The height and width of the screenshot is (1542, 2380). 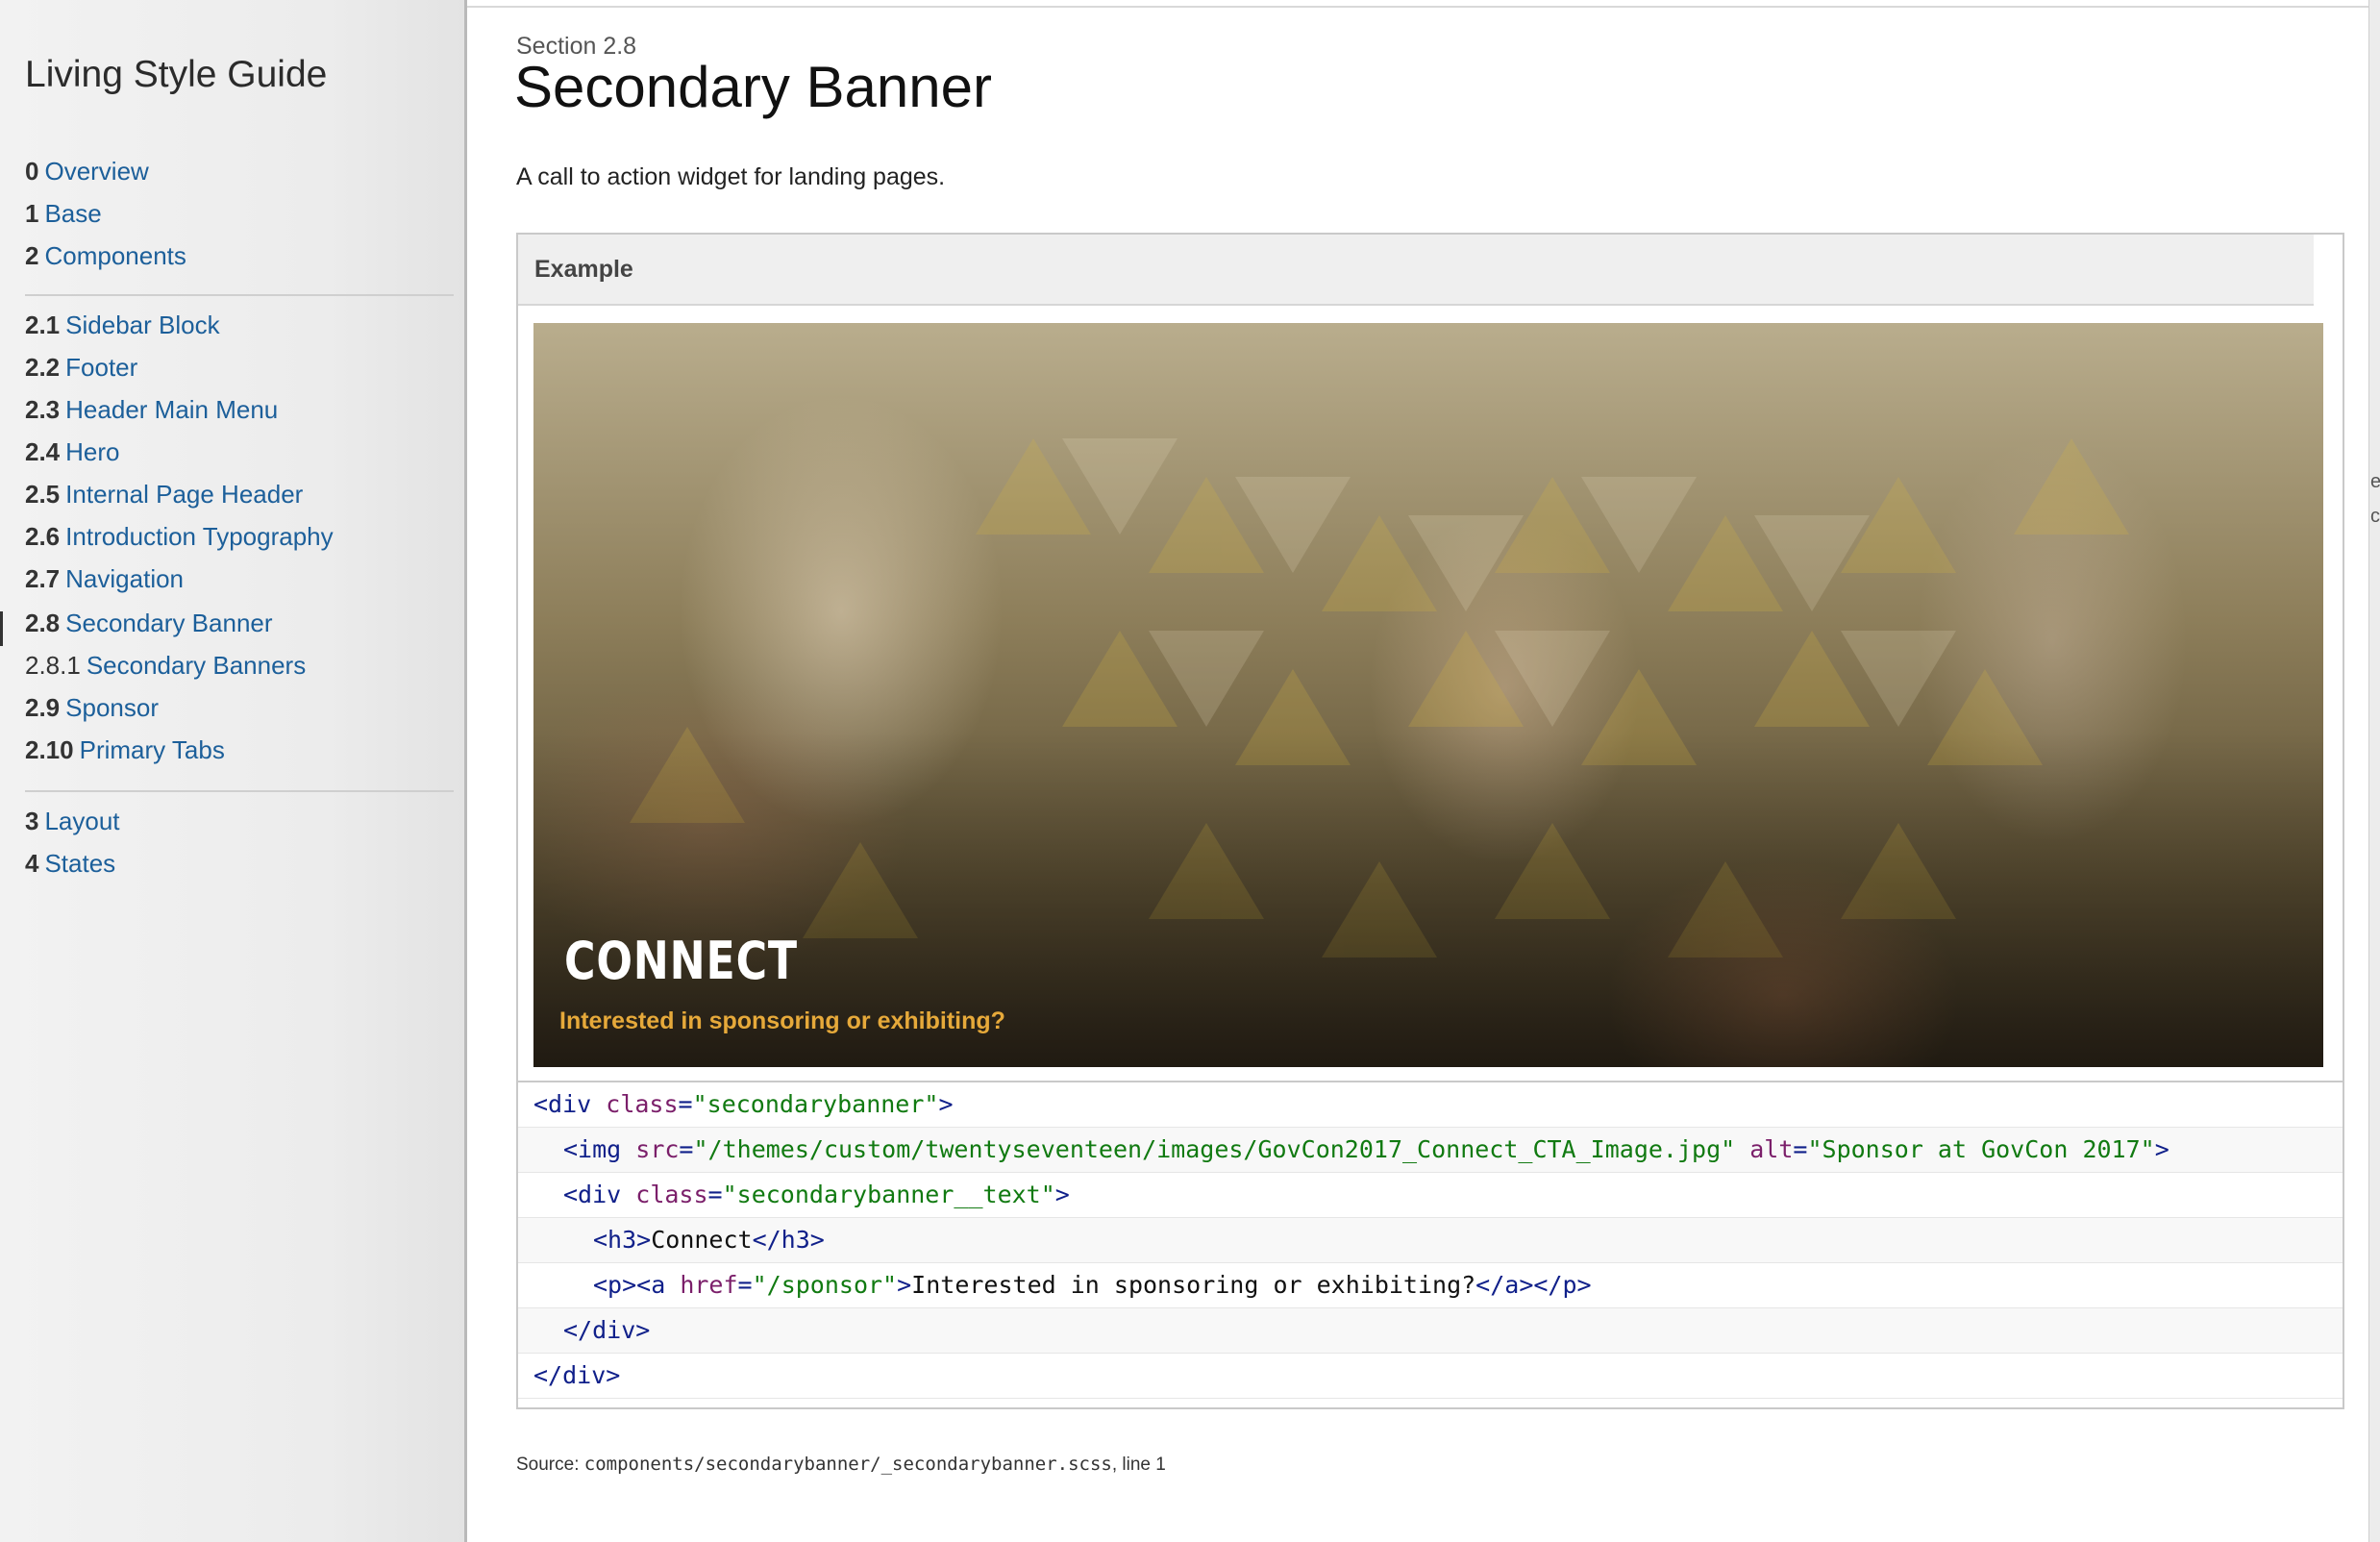 What do you see at coordinates (889, 1195) in the screenshot?
I see `code-token: "secondarybanner__text"` at bounding box center [889, 1195].